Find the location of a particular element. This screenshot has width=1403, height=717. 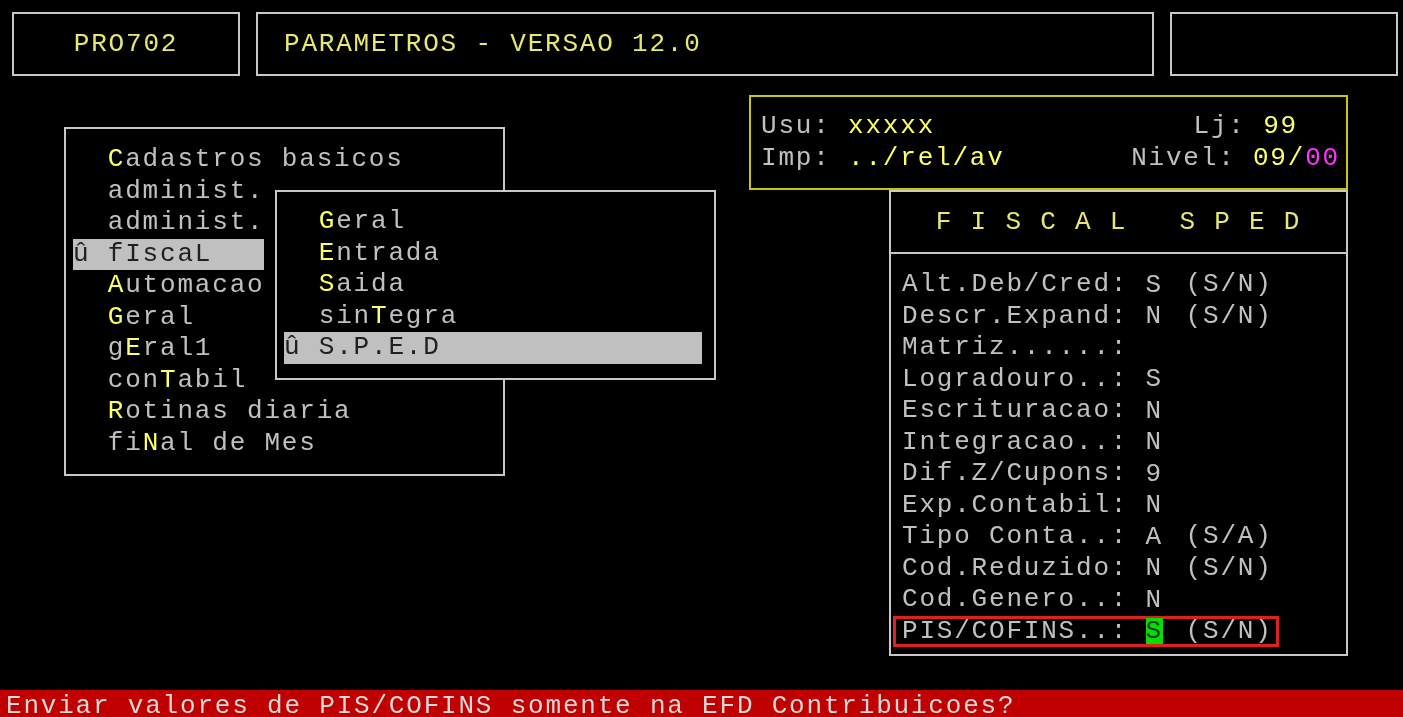

field-label: Descr.Expand: is located at coordinates (1016, 316).